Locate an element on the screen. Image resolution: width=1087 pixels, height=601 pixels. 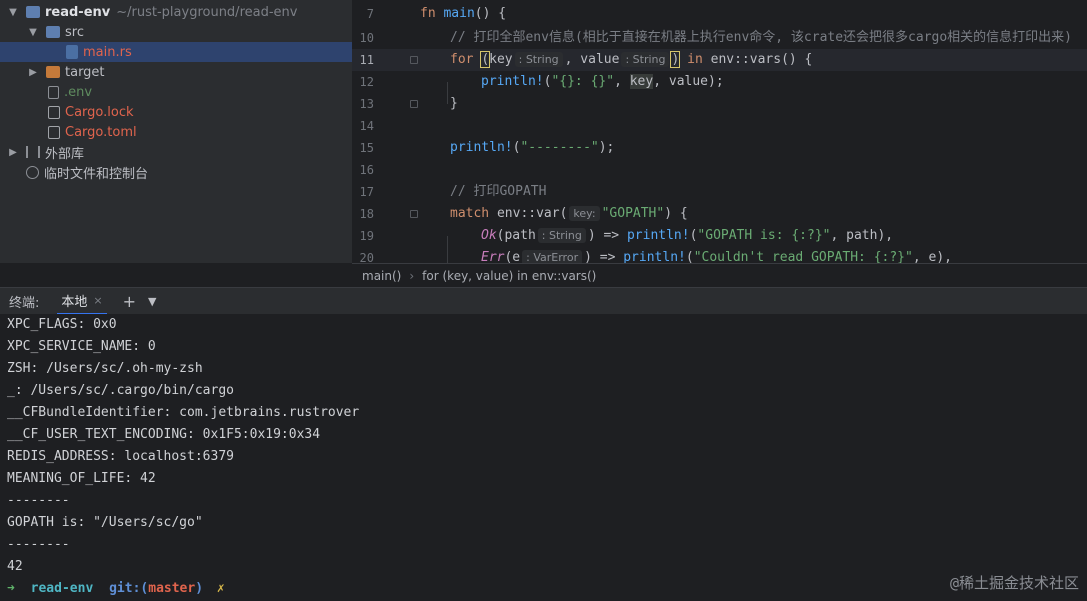
dirty-status-icon: ✗ is located at coordinates (220, 588).